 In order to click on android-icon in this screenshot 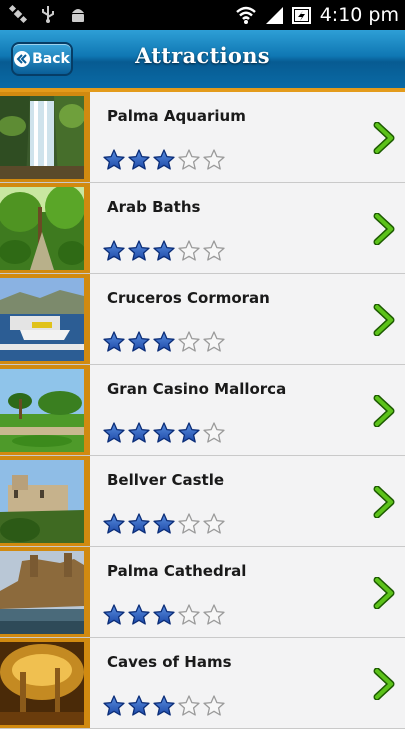, I will do `click(78, 15)`.